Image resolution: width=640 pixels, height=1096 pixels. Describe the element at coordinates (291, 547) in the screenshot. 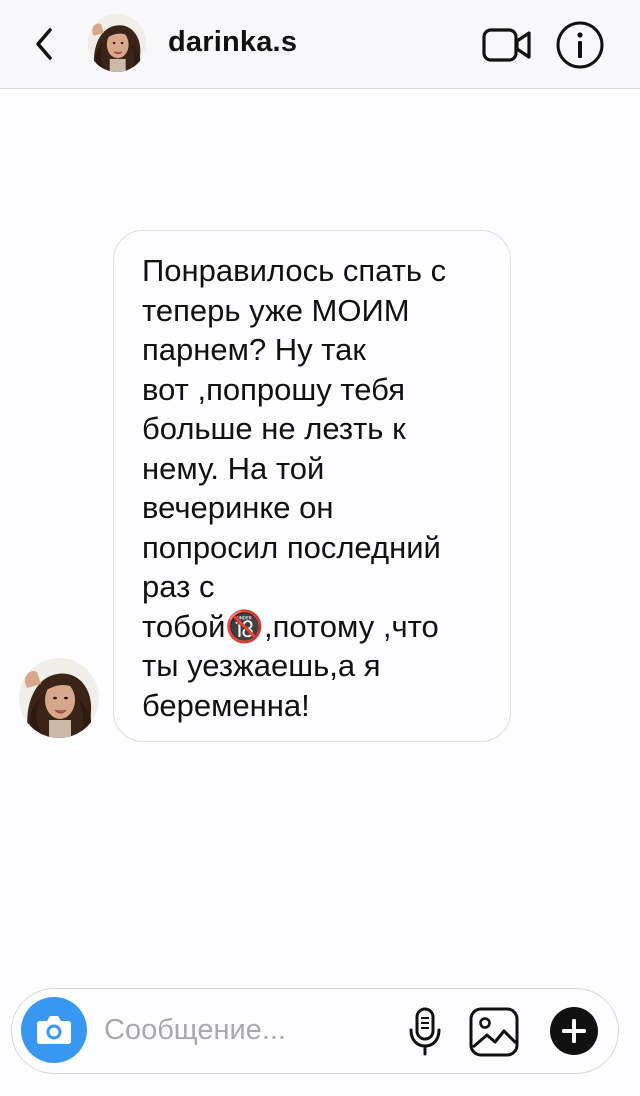

I see `message-line: попросил последний` at that location.